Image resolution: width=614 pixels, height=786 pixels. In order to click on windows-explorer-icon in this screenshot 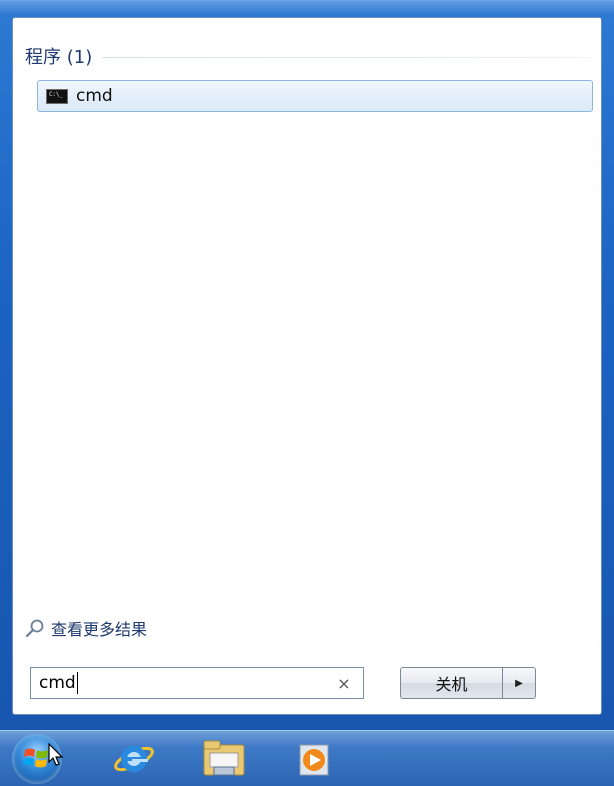, I will do `click(224, 759)`.